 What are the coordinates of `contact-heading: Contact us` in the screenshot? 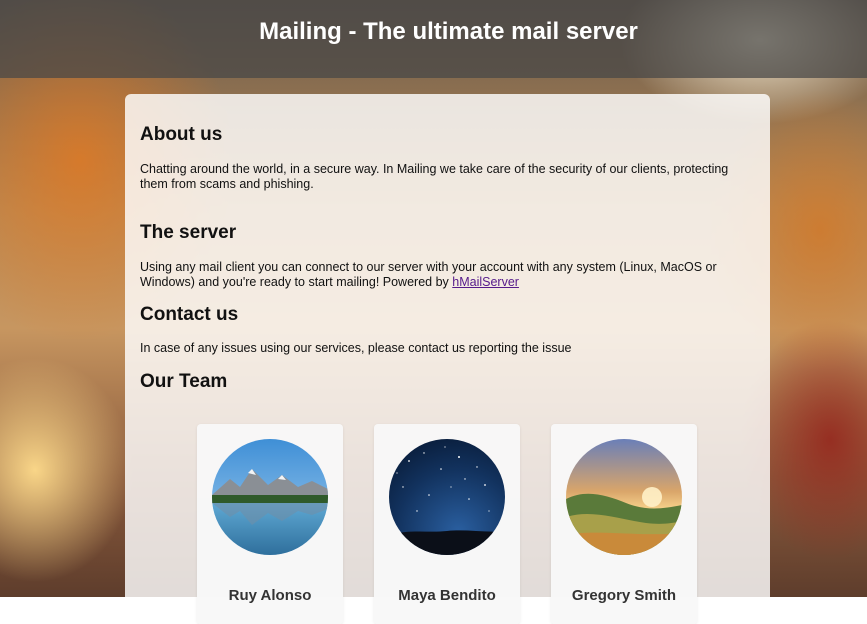 It's located at (189, 314).